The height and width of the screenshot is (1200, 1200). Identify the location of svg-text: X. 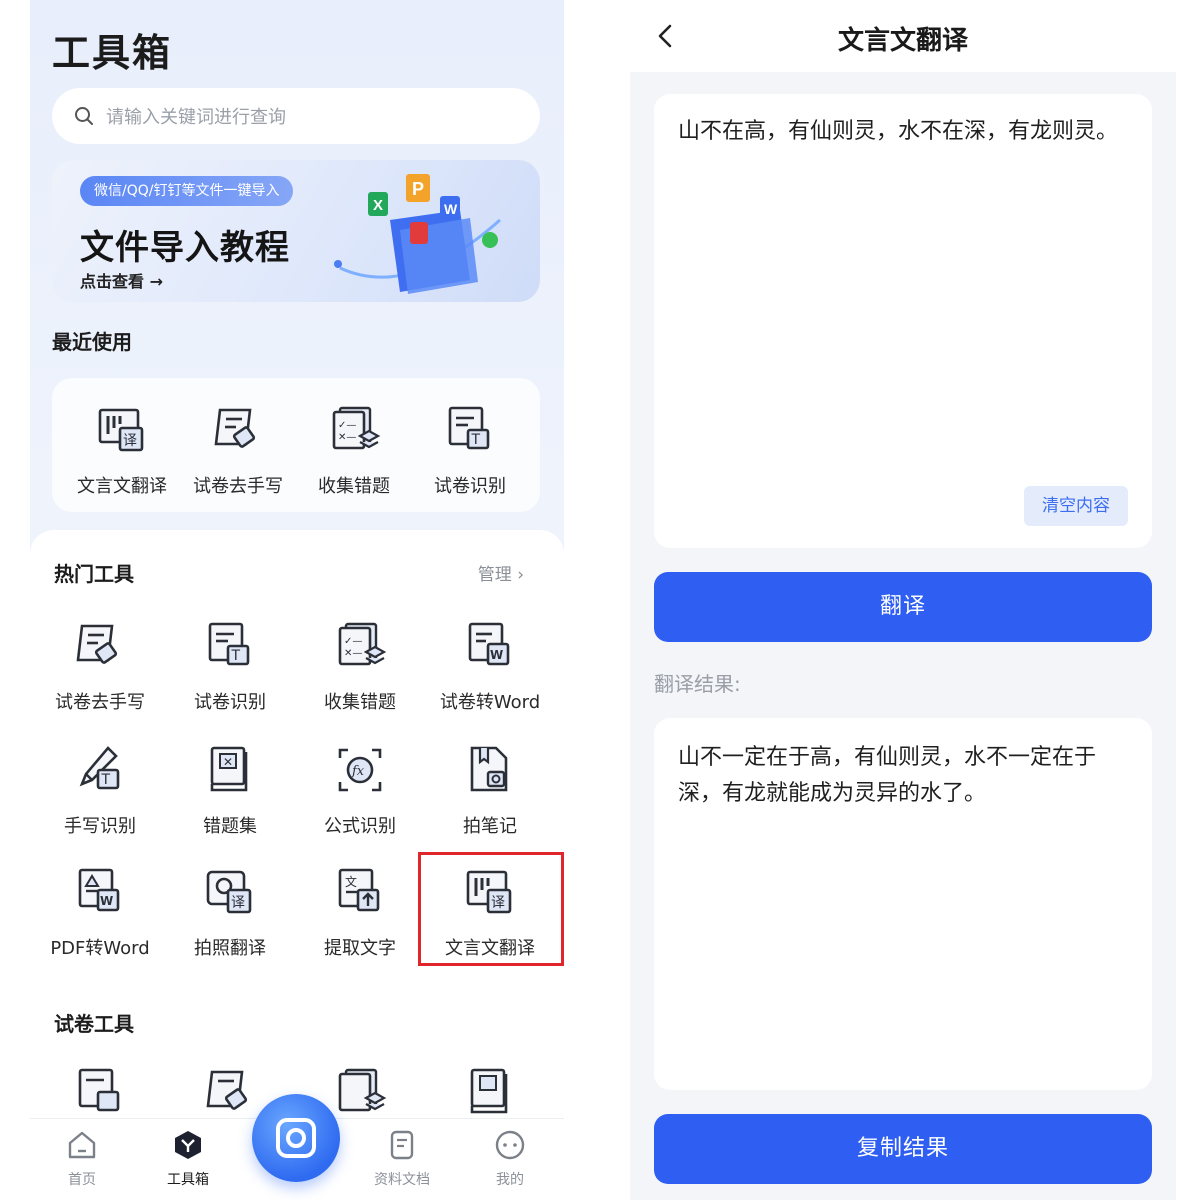
(378, 205).